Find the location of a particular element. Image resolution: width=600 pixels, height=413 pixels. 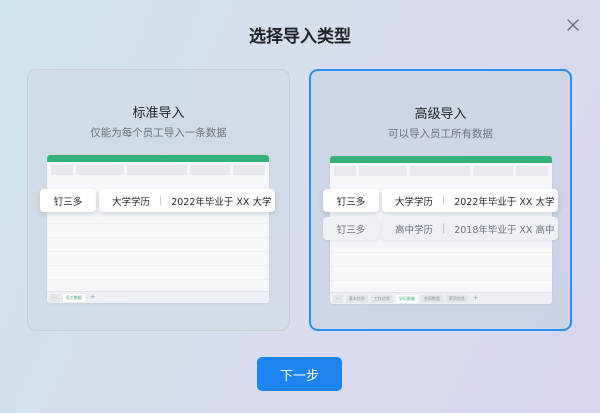

standard-import-subtitle: 仅能为每个员工导入一条数据 is located at coordinates (158, 133).